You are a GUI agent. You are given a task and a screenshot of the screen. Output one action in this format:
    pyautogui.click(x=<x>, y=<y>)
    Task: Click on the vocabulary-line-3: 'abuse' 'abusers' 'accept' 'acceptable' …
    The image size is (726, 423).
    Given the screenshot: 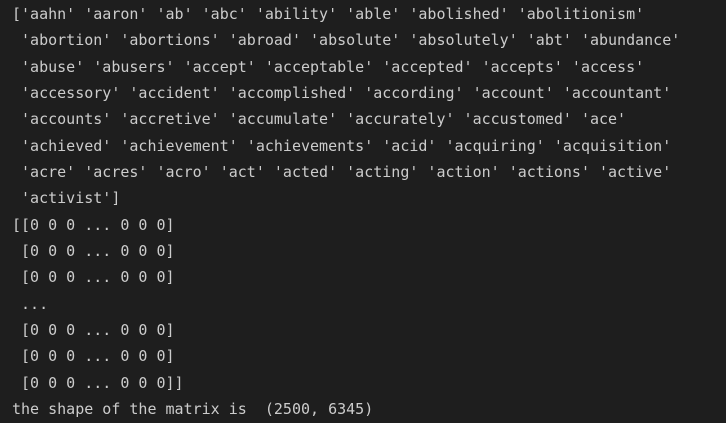 What is the action you would take?
    pyautogui.click(x=328, y=66)
    